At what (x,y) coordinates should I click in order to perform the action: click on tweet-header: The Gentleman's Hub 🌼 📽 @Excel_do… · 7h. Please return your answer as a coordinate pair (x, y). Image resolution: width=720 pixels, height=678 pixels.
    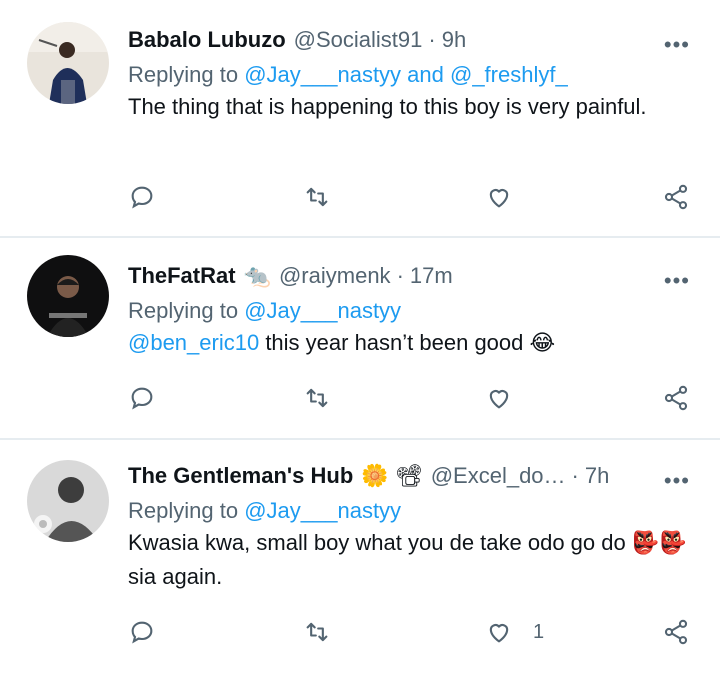
    Looking at the image, I should click on (414, 476).